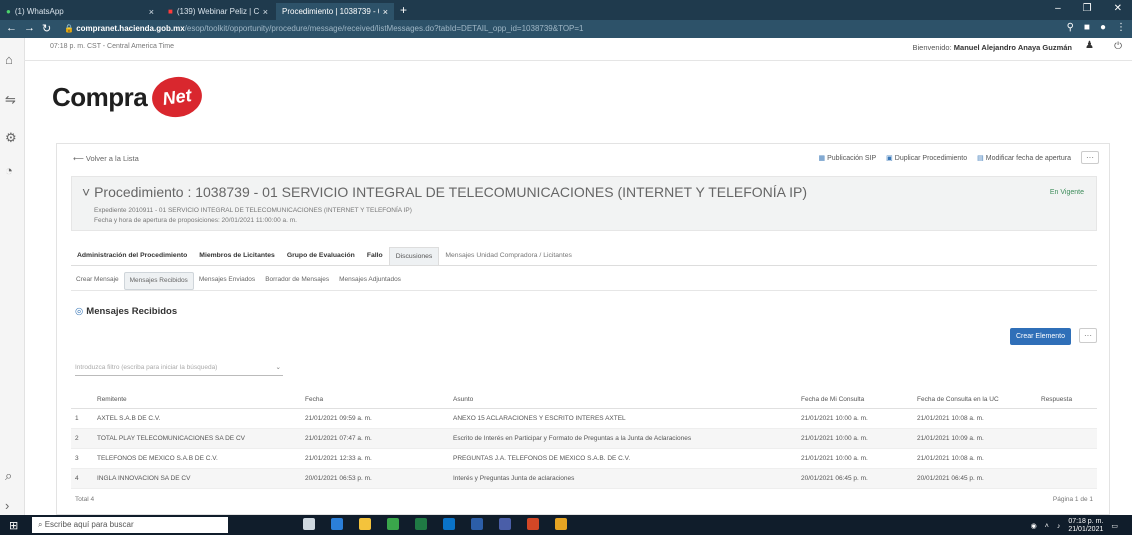 This screenshot has height=535, width=1132. I want to click on tray-chevron-icon: ˄, so click(1047, 526).